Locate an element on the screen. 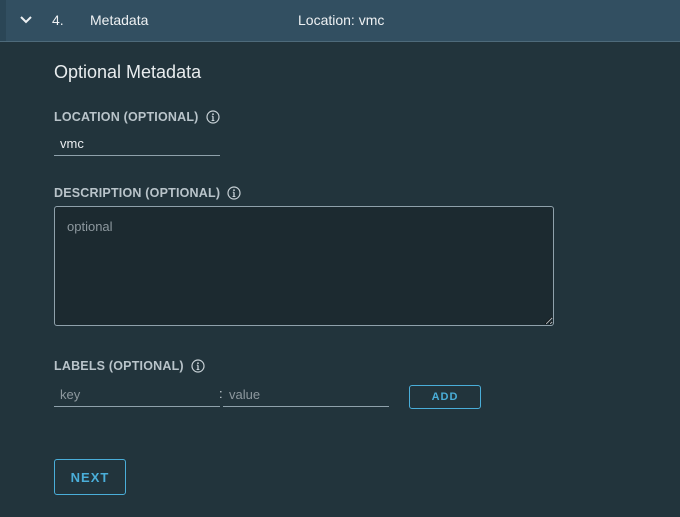 The width and height of the screenshot is (680, 517). step-summary: Location: vmc is located at coordinates (341, 20).